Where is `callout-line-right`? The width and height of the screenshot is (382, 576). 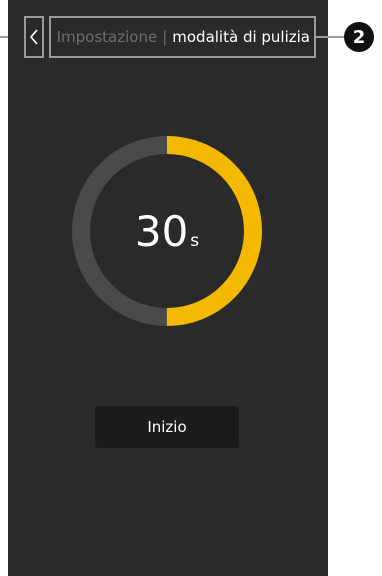
callout-line-right is located at coordinates (330, 37).